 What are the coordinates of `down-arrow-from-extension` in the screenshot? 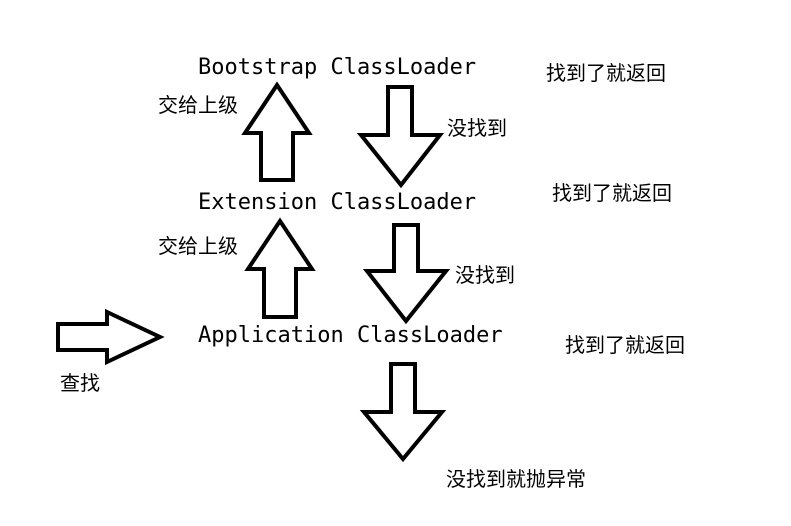 It's located at (406, 274).